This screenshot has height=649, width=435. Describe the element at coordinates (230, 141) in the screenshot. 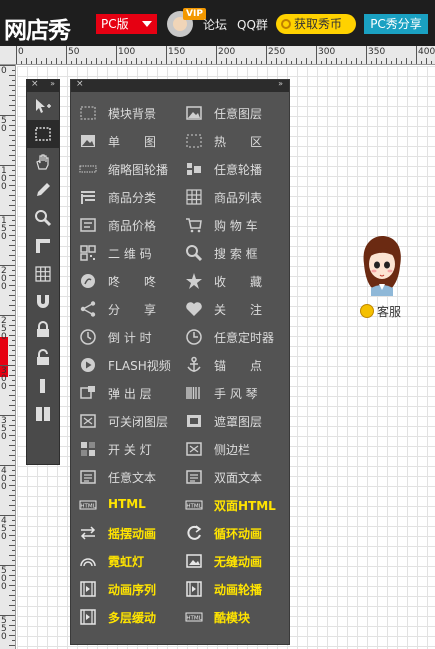

I see `component-item: 热 区` at that location.